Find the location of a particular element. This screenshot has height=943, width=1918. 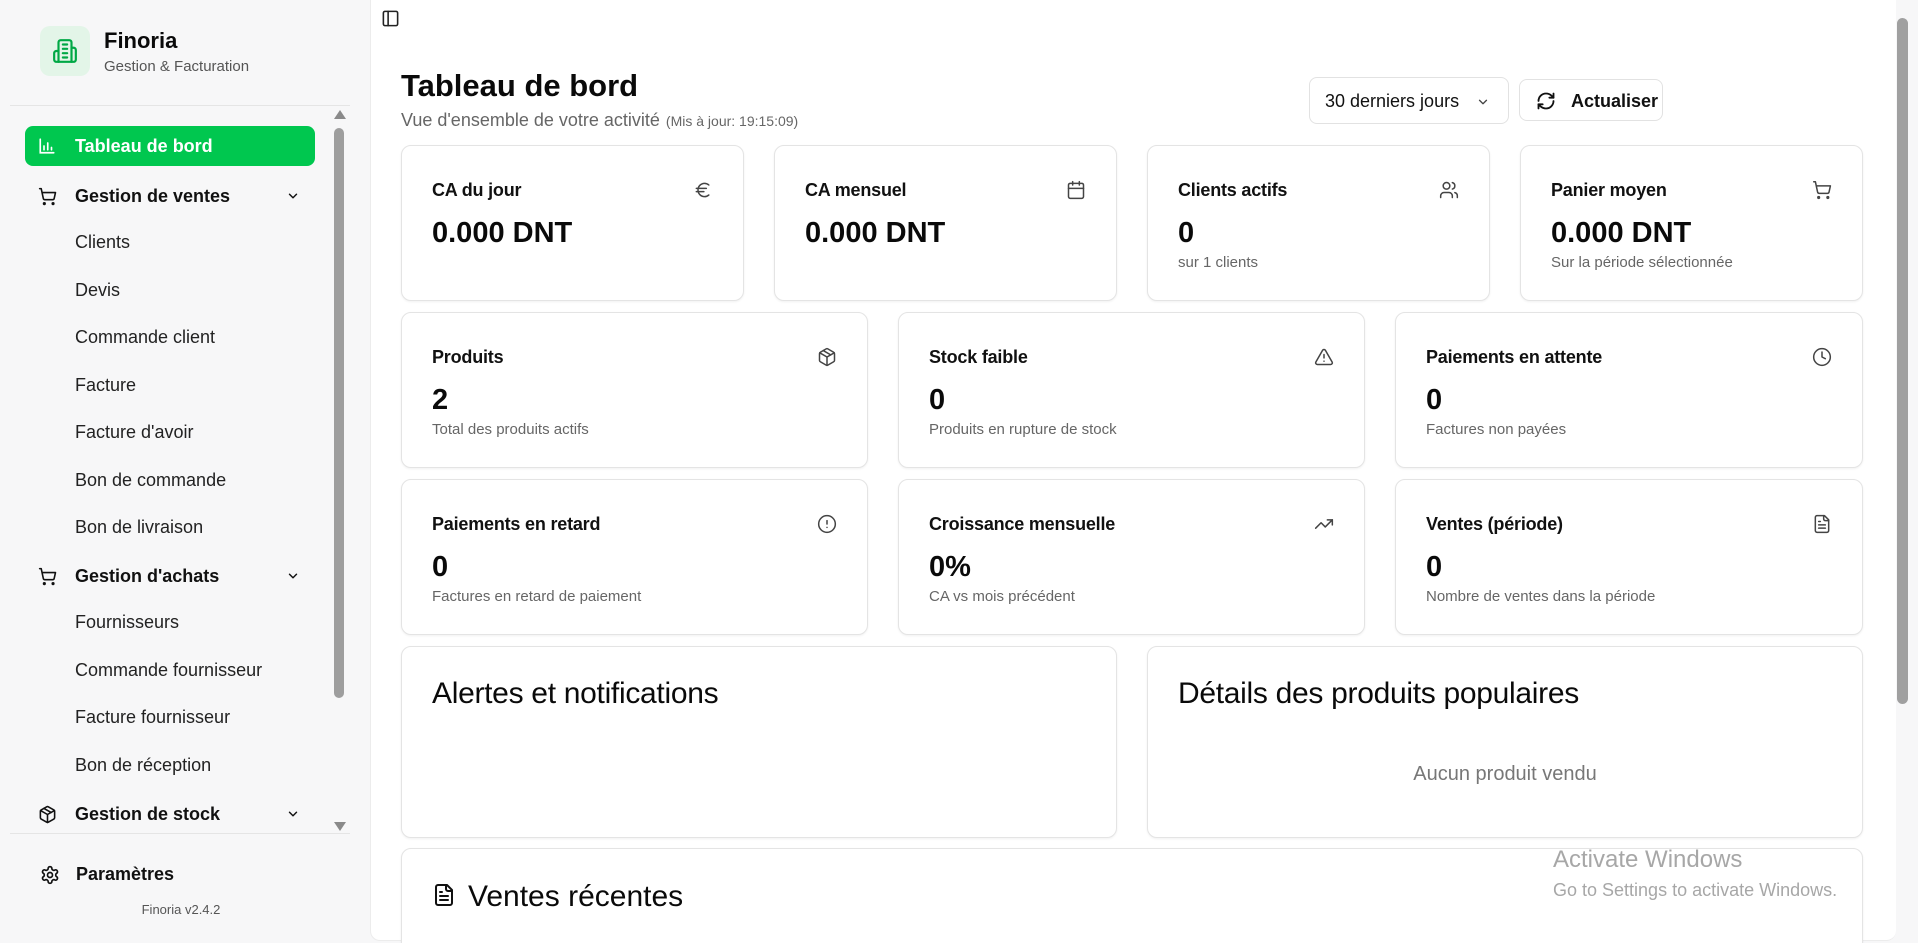

calendar-icon is located at coordinates (1076, 190).